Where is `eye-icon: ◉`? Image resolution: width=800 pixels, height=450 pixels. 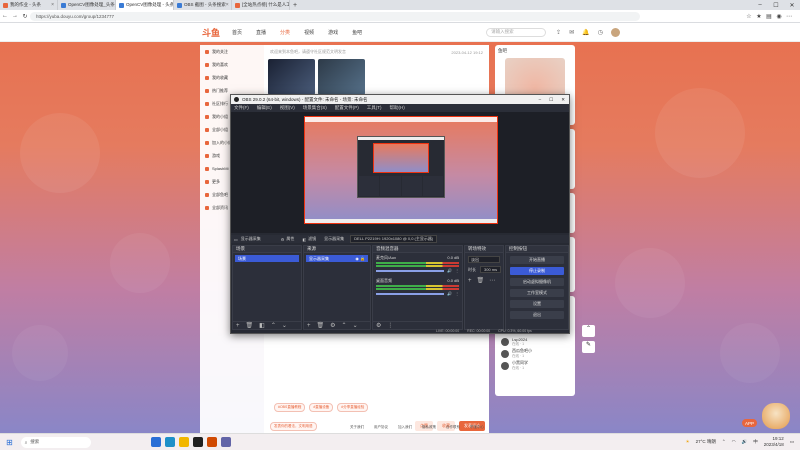 eye-icon: ◉ is located at coordinates (357, 258).